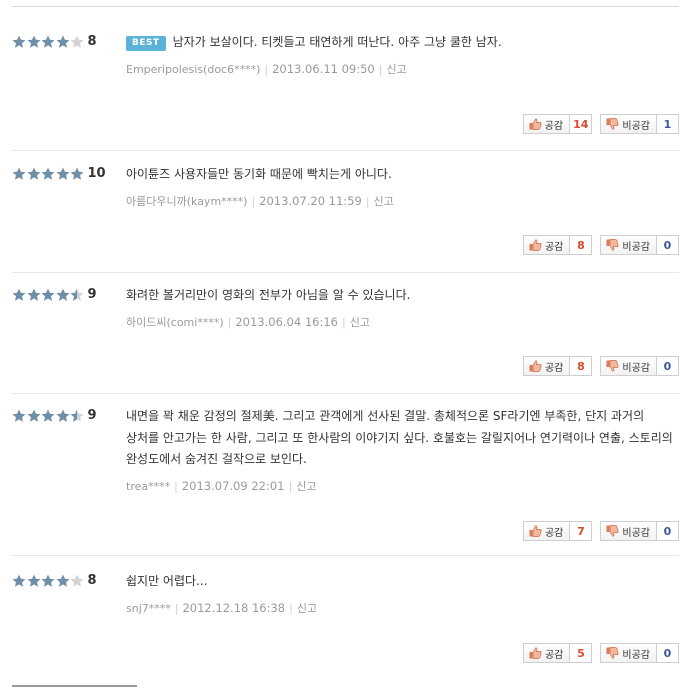 This screenshot has height=688, width=685. Describe the element at coordinates (581, 531) in the screenshot. I see `like-count: 7` at that location.